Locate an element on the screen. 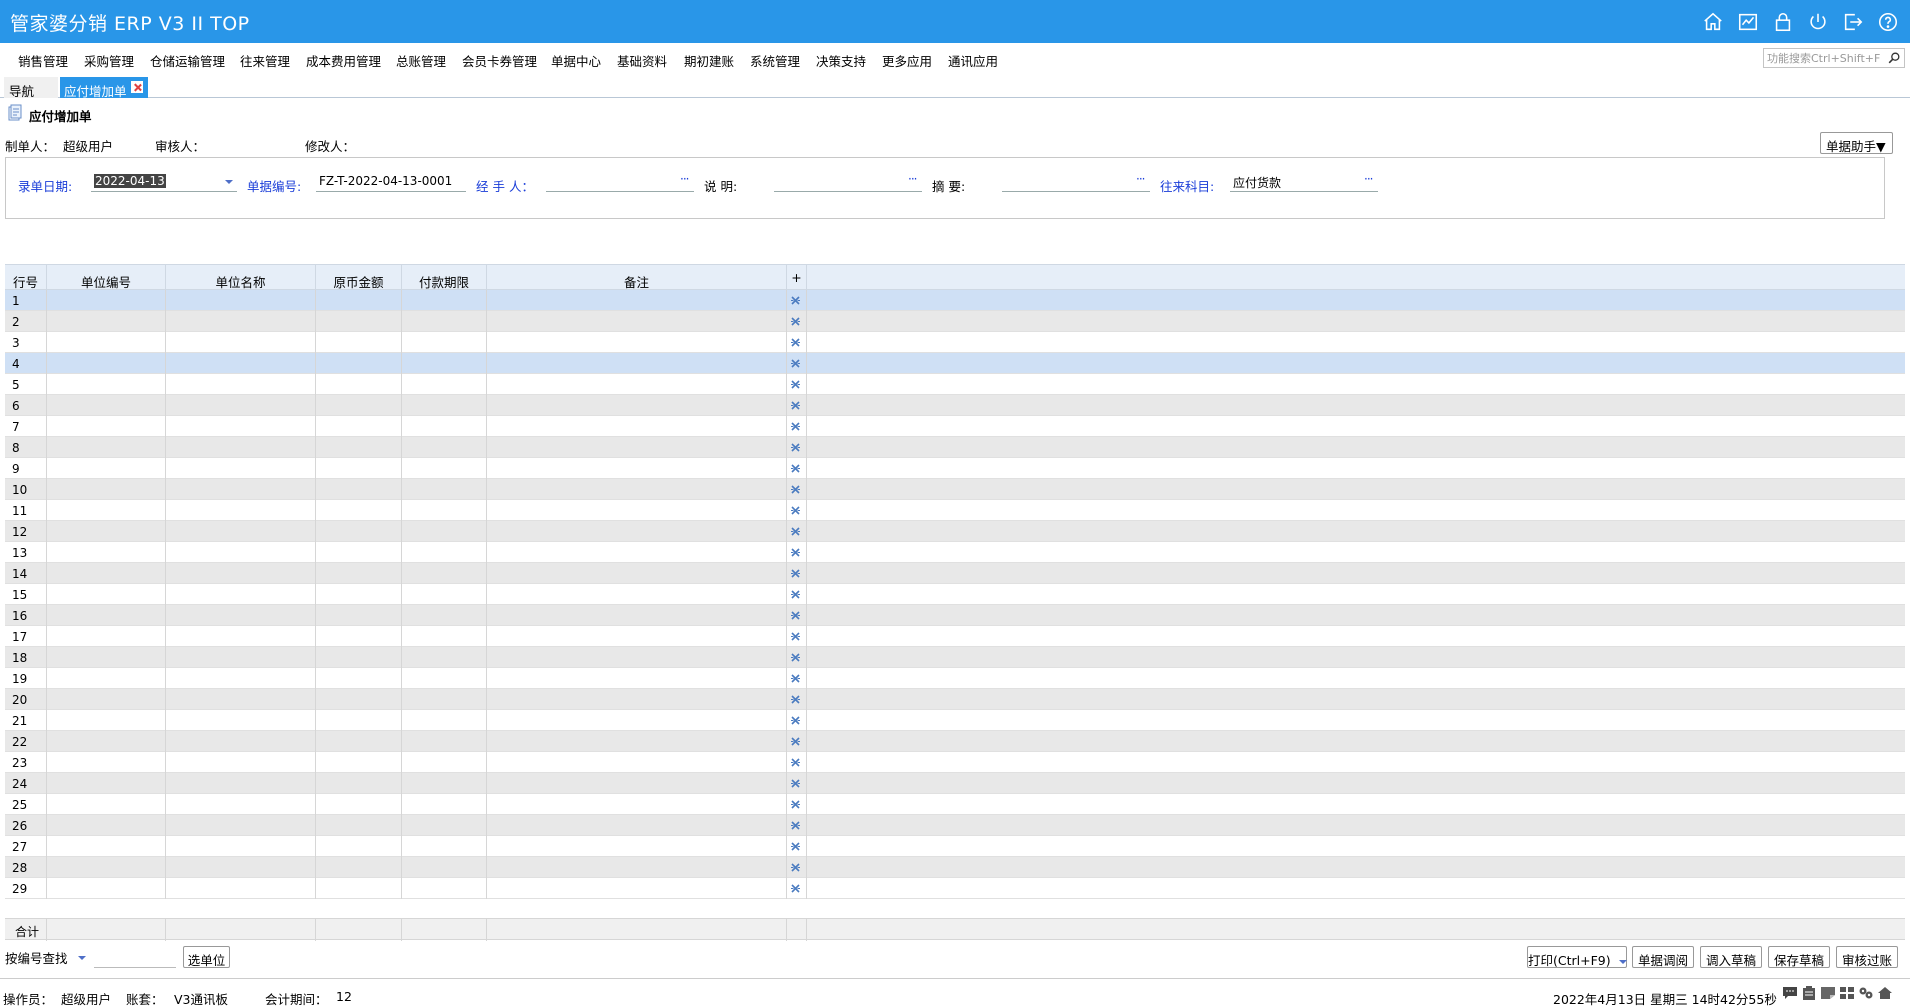  column-header-amount: 原币金额 is located at coordinates (359, 278).